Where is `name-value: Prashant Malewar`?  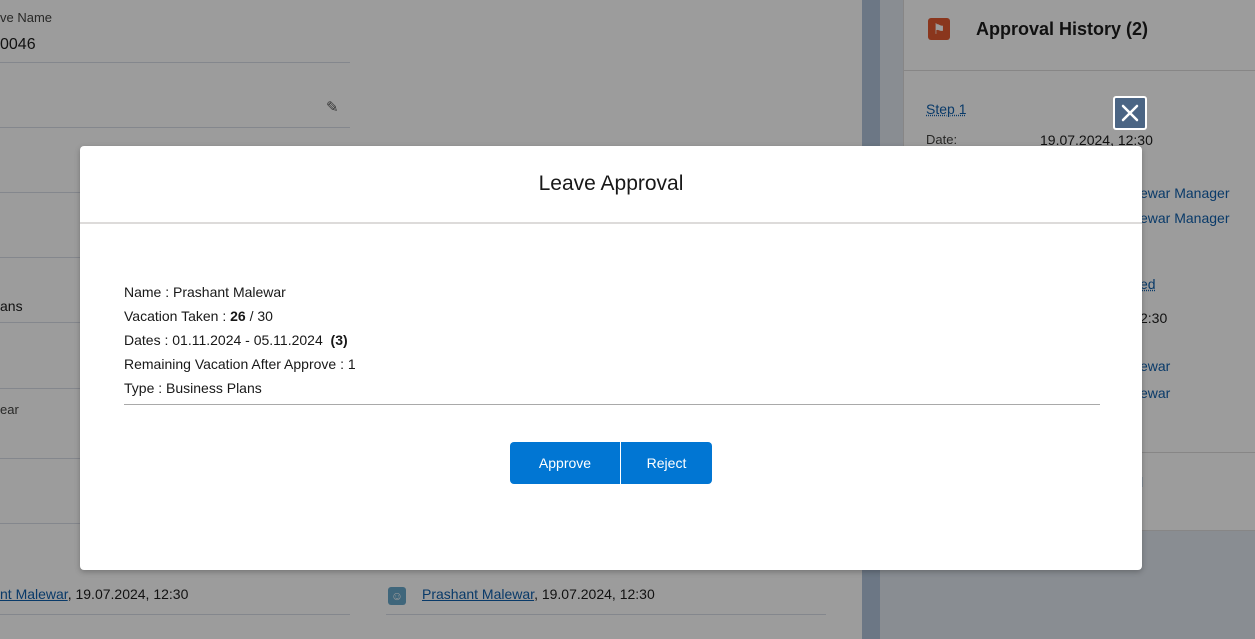
name-value: Prashant Malewar is located at coordinates (229, 292).